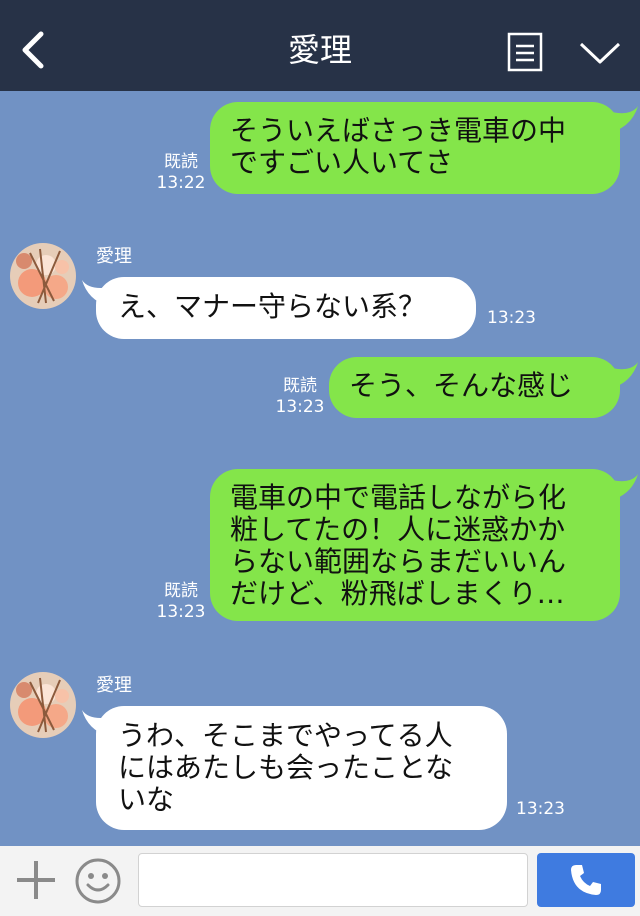  What do you see at coordinates (181, 183) in the screenshot?
I see `message-time: 13:22` at bounding box center [181, 183].